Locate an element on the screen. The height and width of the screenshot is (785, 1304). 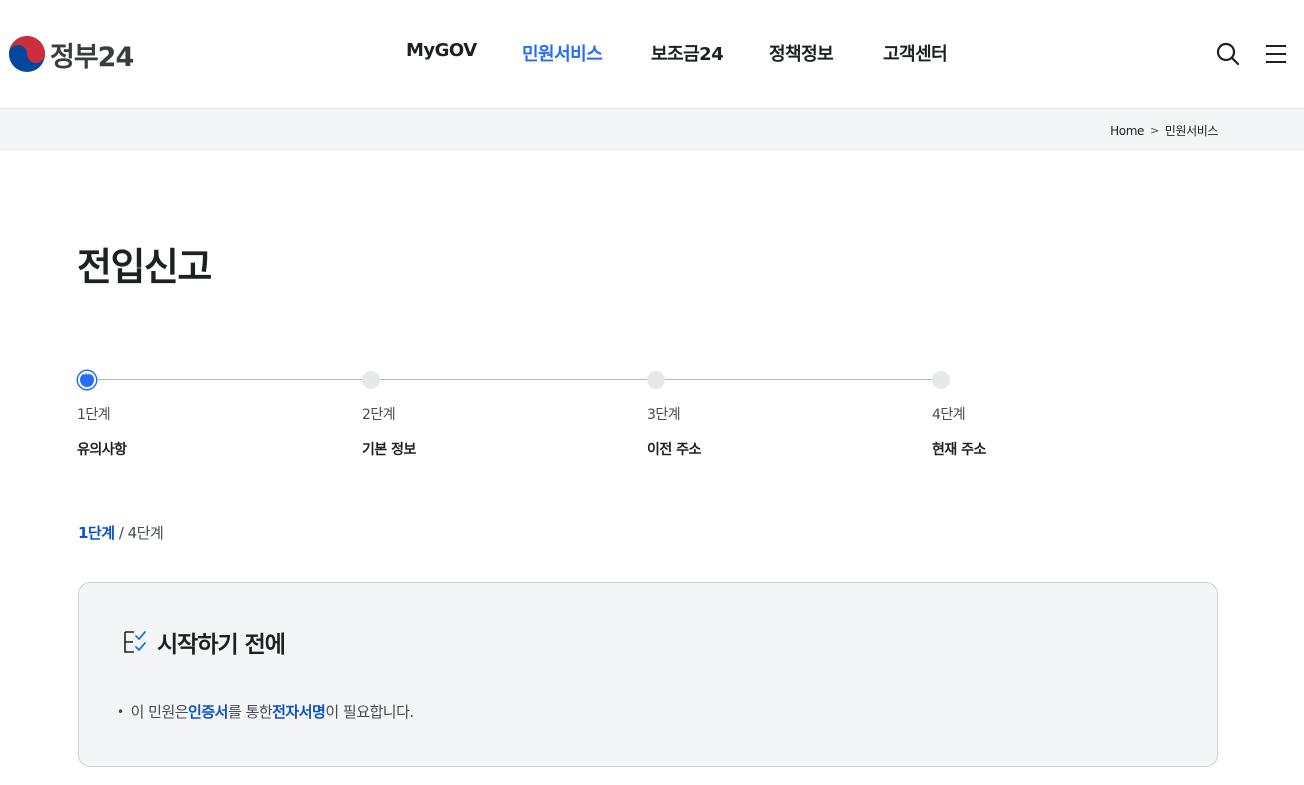
nav-policy-info: 정책정보 is located at coordinates (801, 53).